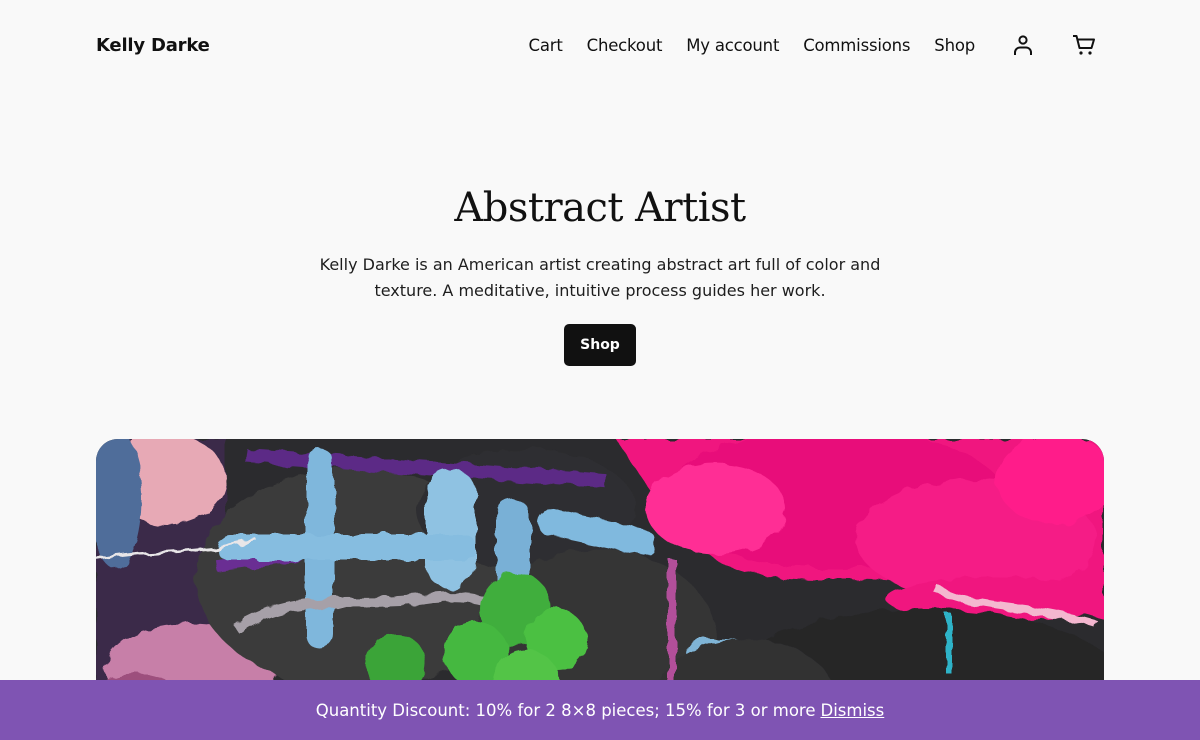 The height and width of the screenshot is (740, 1200). What do you see at coordinates (153, 45) in the screenshot?
I see `site-title: Kelly Darke` at bounding box center [153, 45].